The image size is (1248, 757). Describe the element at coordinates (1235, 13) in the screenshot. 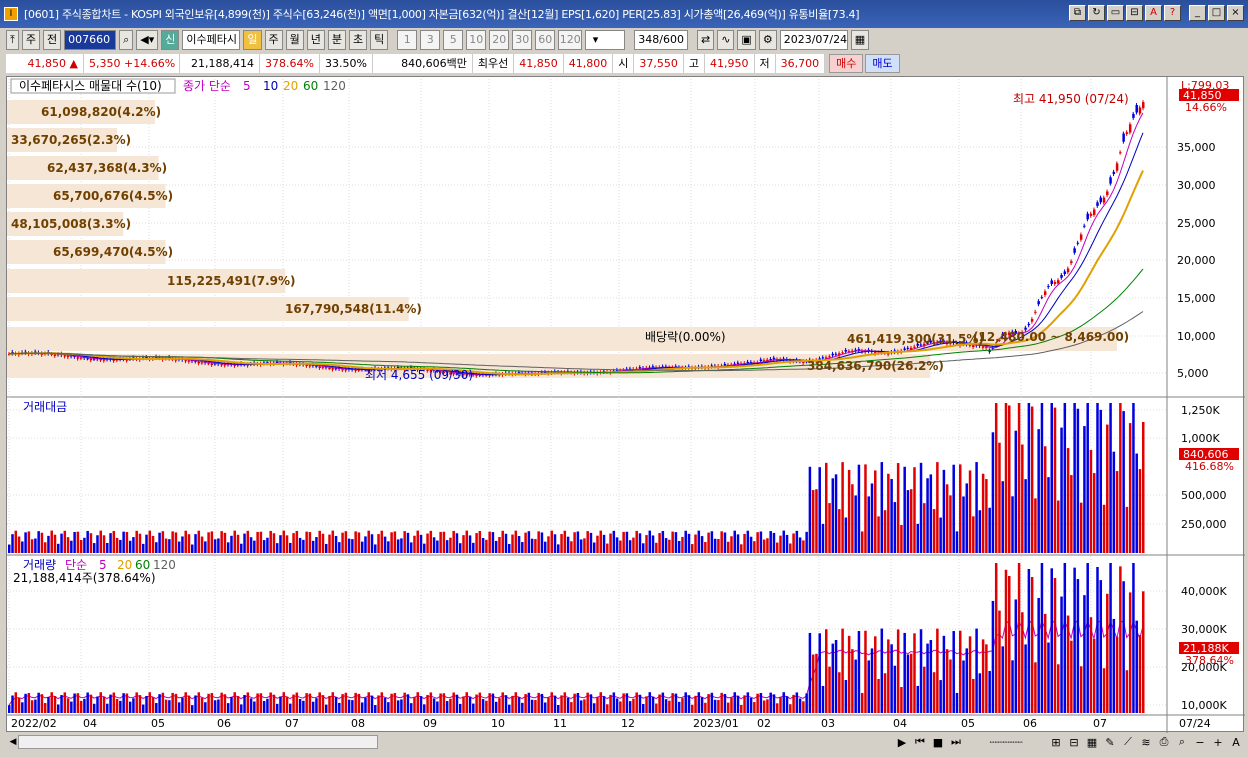

I see `close-button: ×` at that location.